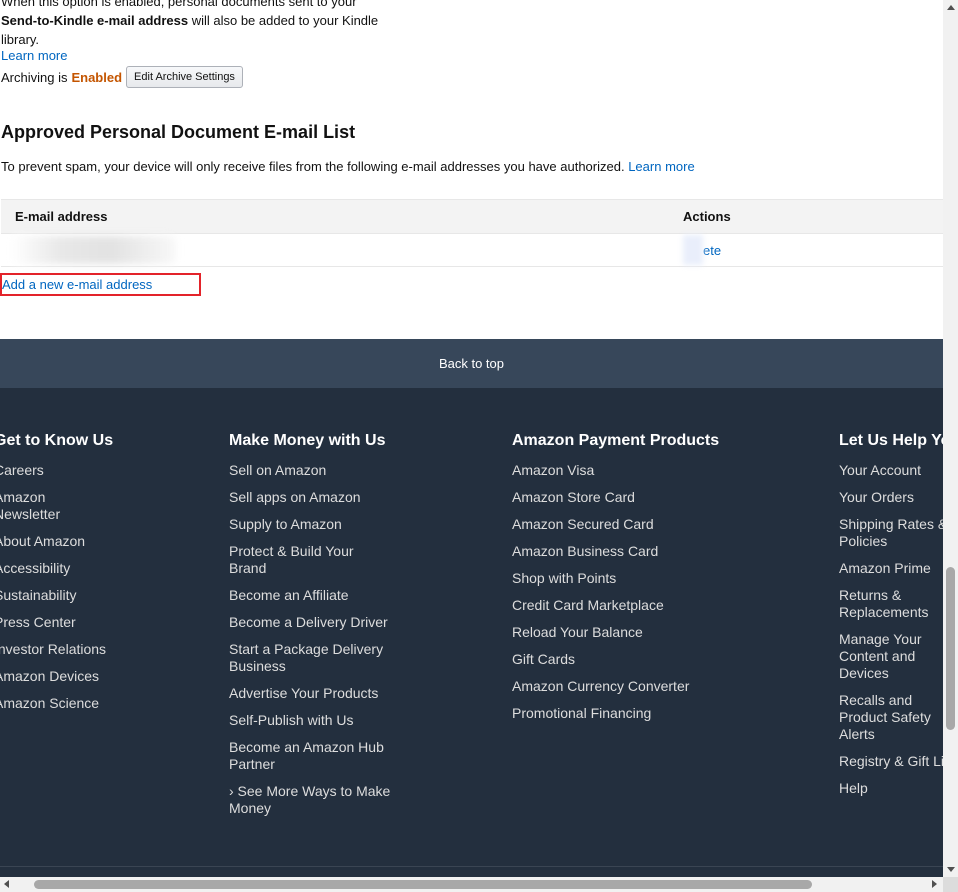  I want to click on scroll-right-arrow-icon, so click(934, 884).